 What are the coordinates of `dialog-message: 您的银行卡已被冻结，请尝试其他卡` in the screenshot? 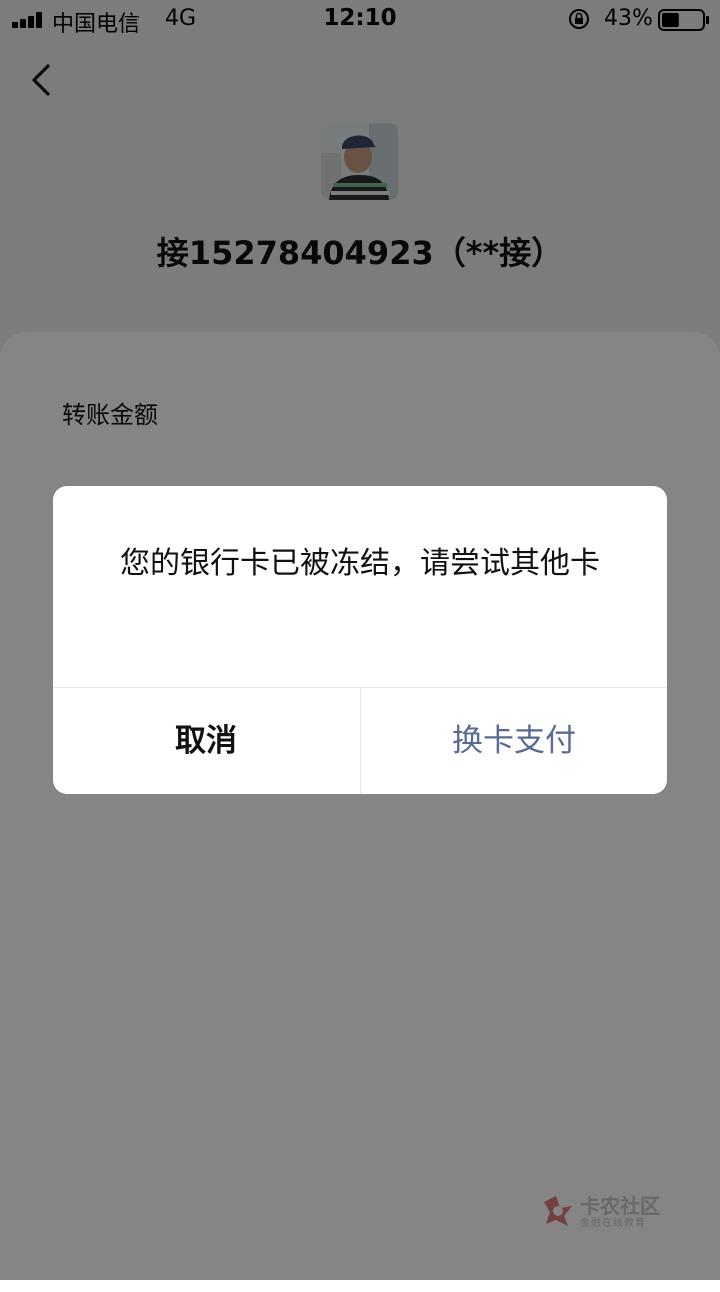 It's located at (360, 563).